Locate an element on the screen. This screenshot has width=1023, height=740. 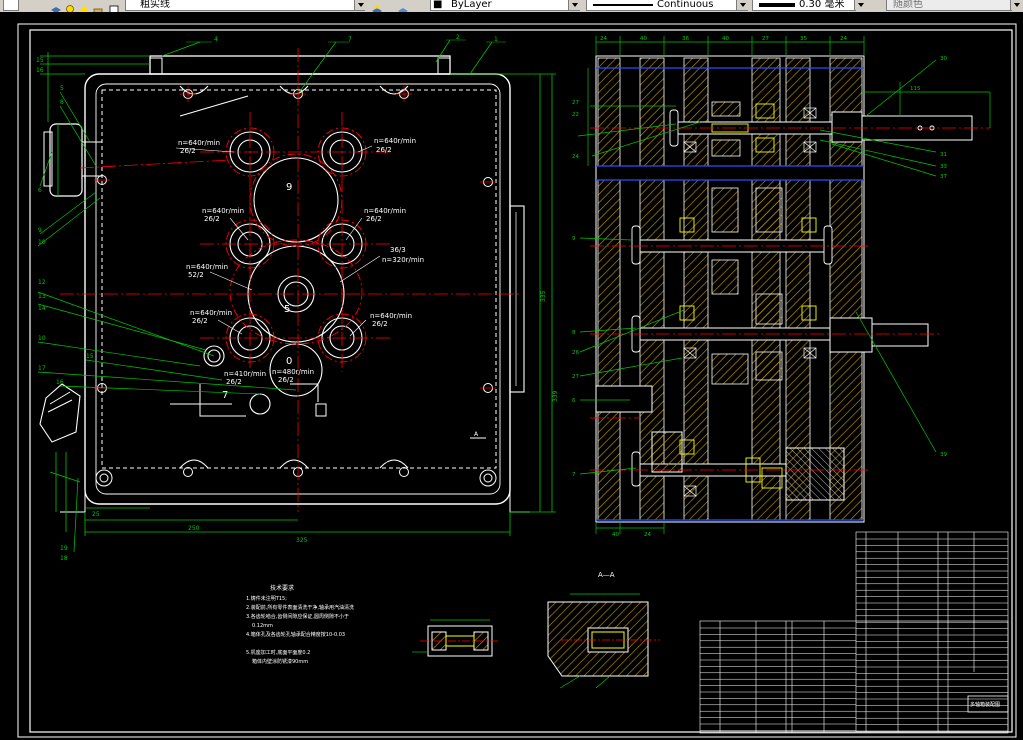
svg-text: 325 is located at coordinates (302, 540).